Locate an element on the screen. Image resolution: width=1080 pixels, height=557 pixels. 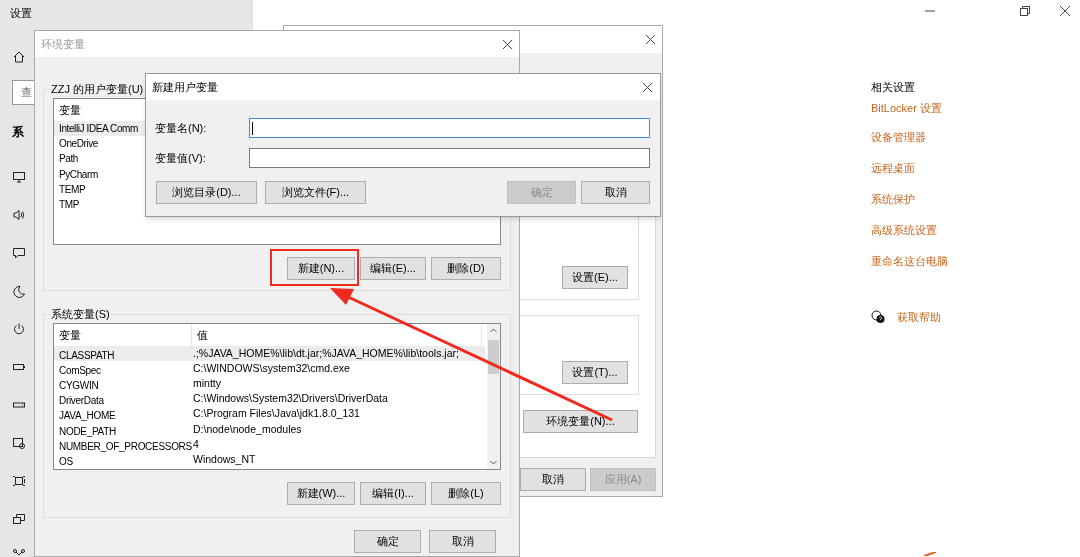
list-row: DriverData C:\Windows\System32\Drivers\DriverData is located at coordinates (269, 399).